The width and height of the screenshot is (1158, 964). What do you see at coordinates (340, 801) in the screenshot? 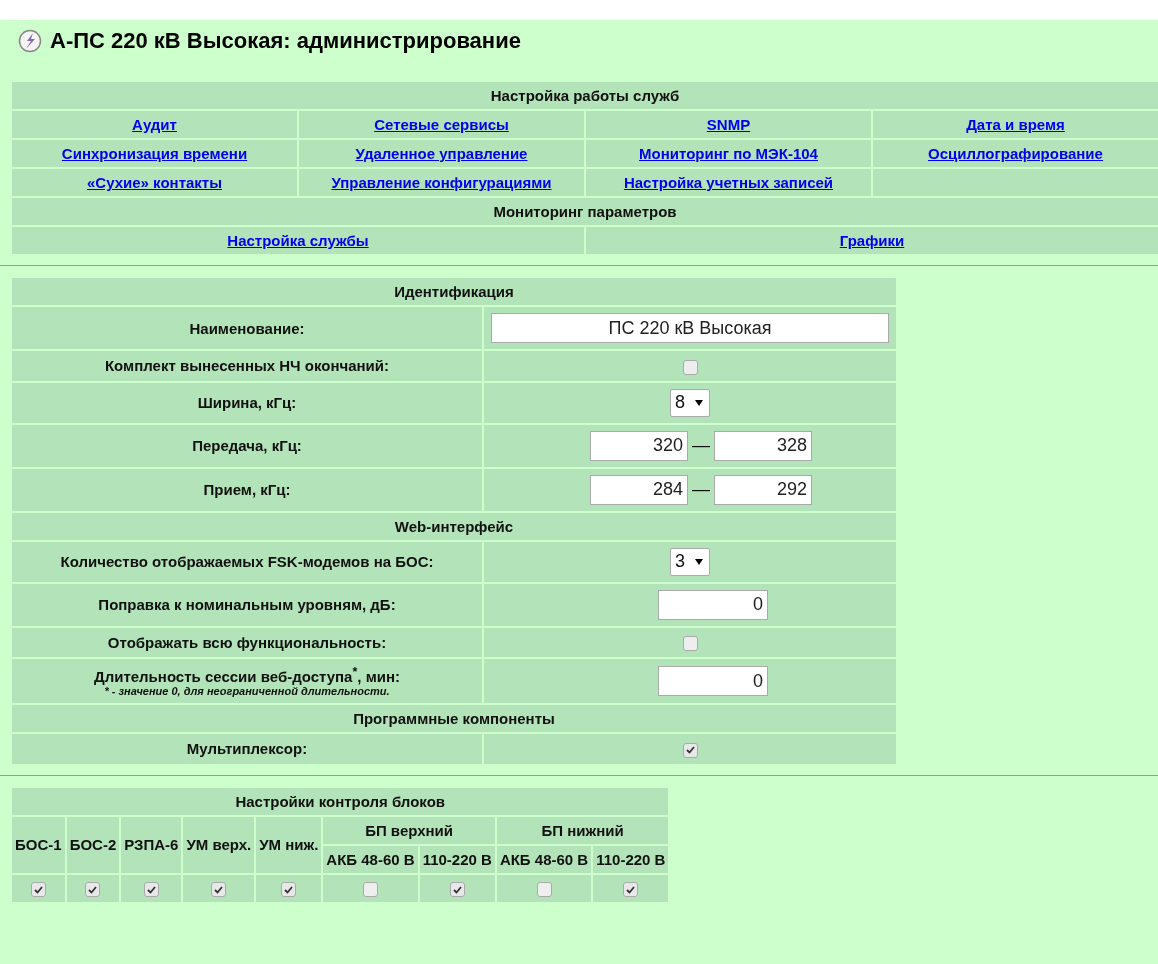
I see `section-heading: Настройки контроля блоков` at bounding box center [340, 801].